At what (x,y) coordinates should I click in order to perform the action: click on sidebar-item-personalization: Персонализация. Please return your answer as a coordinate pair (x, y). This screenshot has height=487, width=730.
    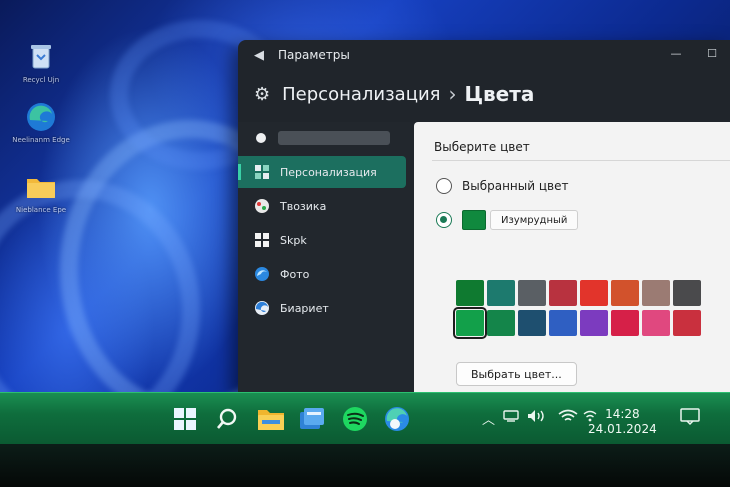
    Looking at the image, I should click on (322, 172).